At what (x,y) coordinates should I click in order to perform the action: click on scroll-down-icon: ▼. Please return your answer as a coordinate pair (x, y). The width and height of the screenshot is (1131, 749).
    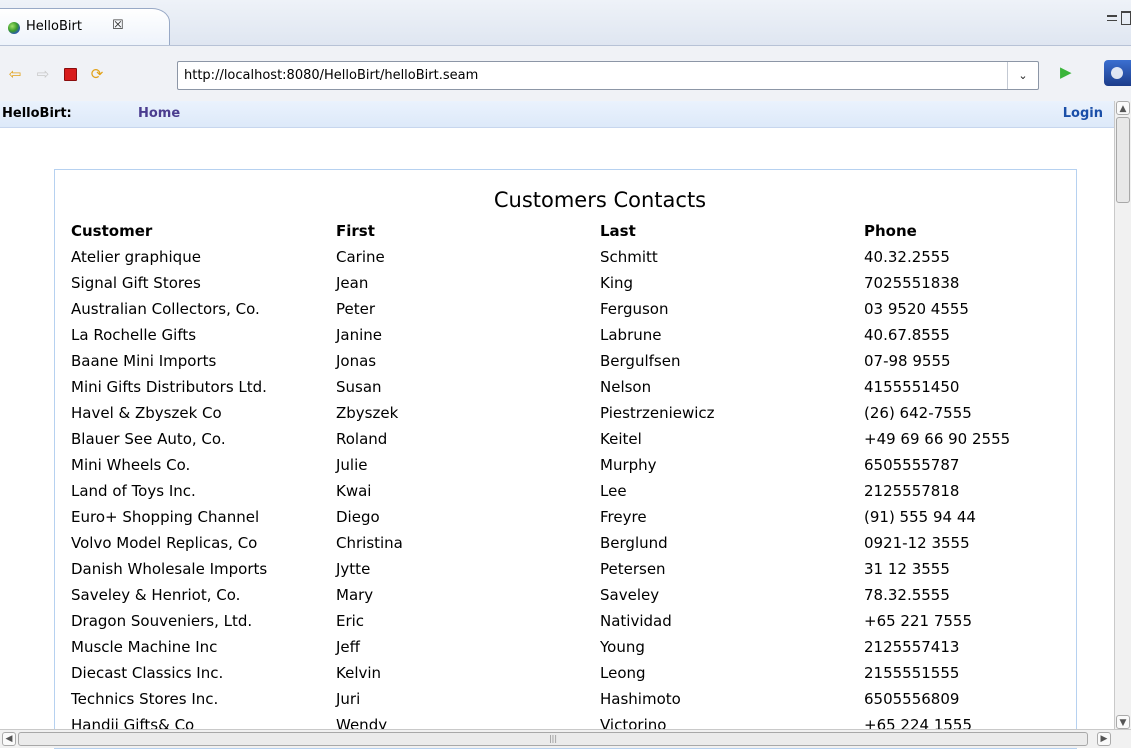
    Looking at the image, I should click on (1123, 722).